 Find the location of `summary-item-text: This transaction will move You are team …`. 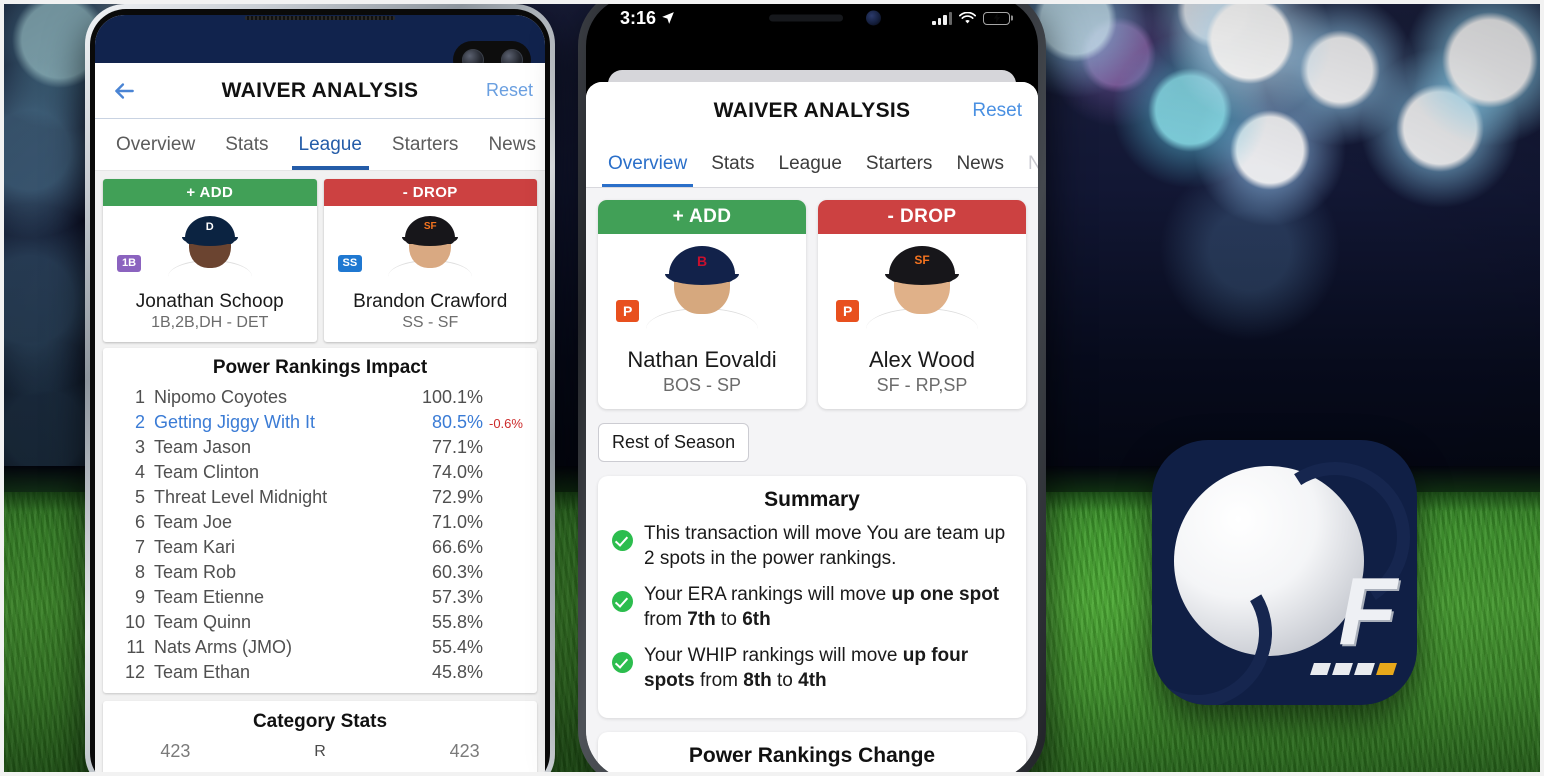

summary-item-text: This transaction will move You are team … is located at coordinates (828, 546).